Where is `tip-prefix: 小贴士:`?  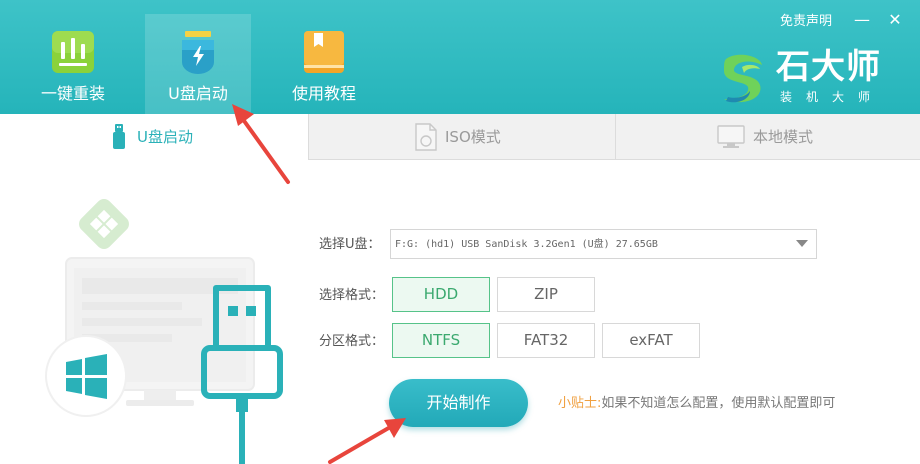 tip-prefix: 小贴士: is located at coordinates (580, 403).